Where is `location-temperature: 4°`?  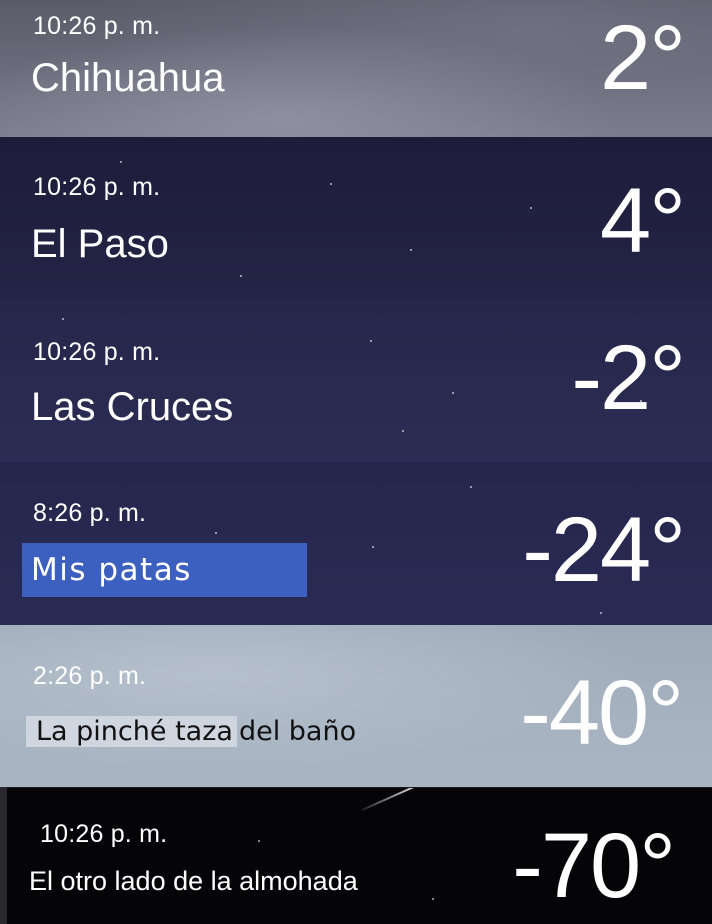
location-temperature: 4° is located at coordinates (643, 221).